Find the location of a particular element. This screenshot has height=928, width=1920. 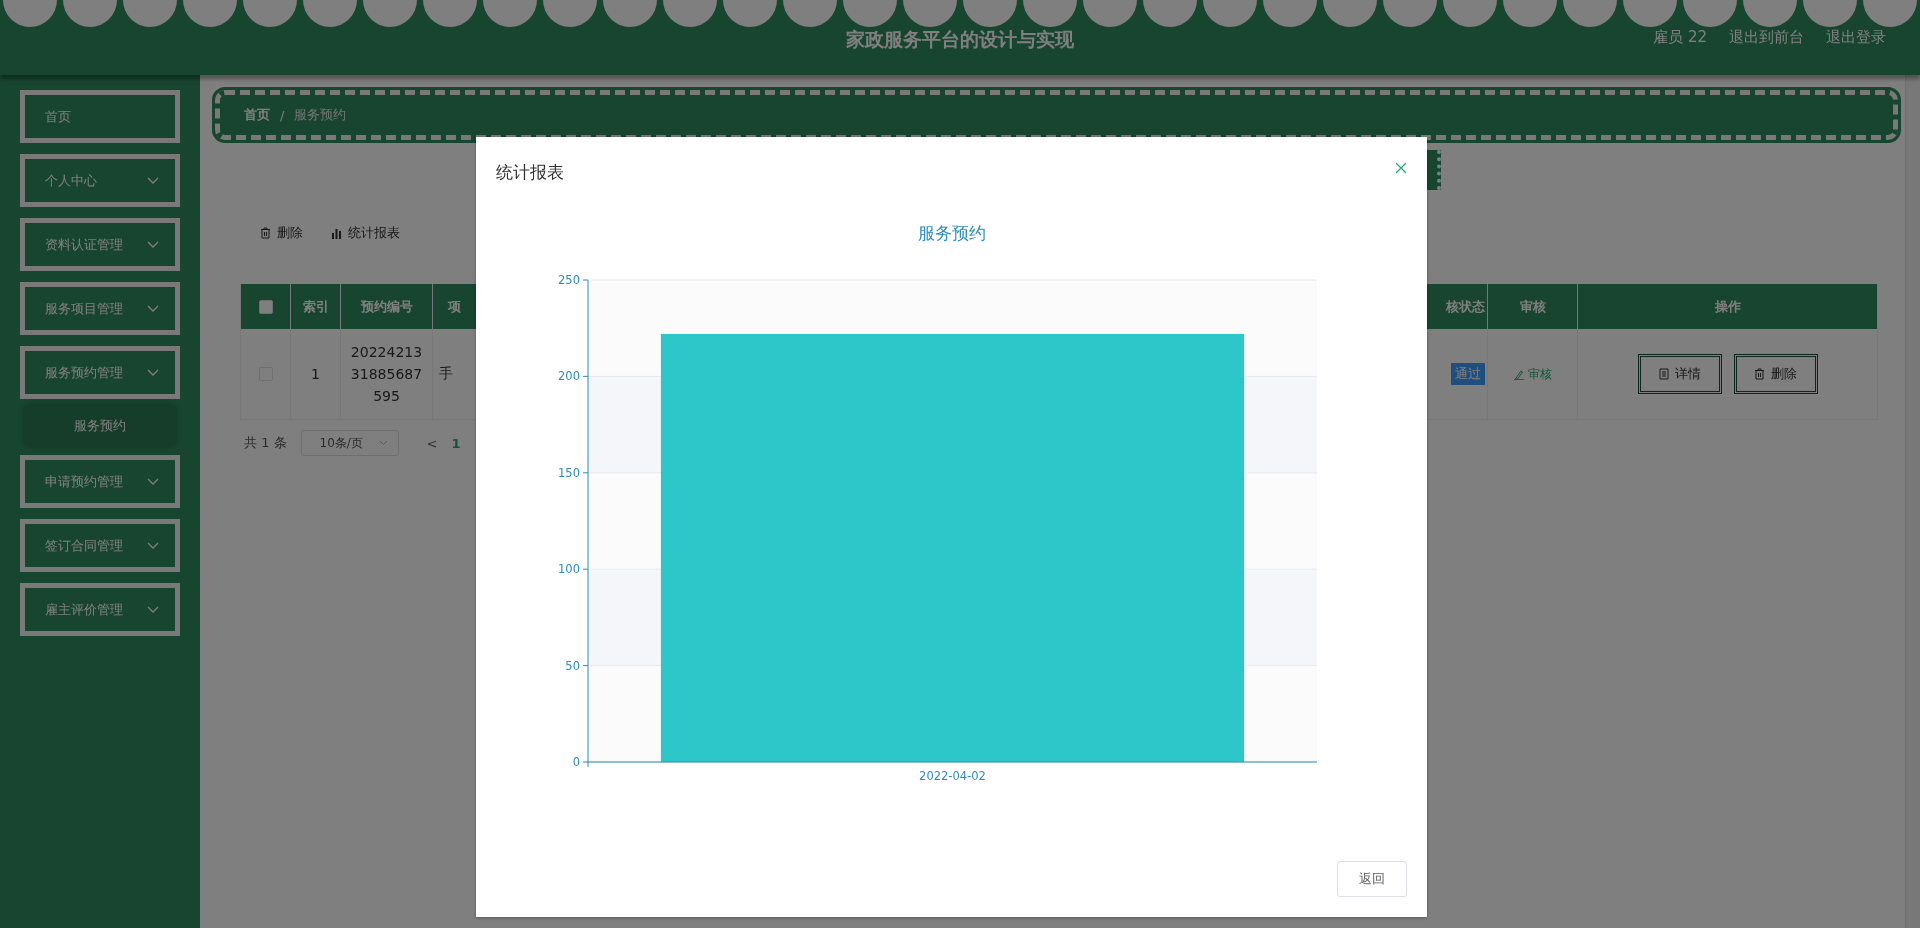

chart-title: 服务预约 is located at coordinates (952, 233).